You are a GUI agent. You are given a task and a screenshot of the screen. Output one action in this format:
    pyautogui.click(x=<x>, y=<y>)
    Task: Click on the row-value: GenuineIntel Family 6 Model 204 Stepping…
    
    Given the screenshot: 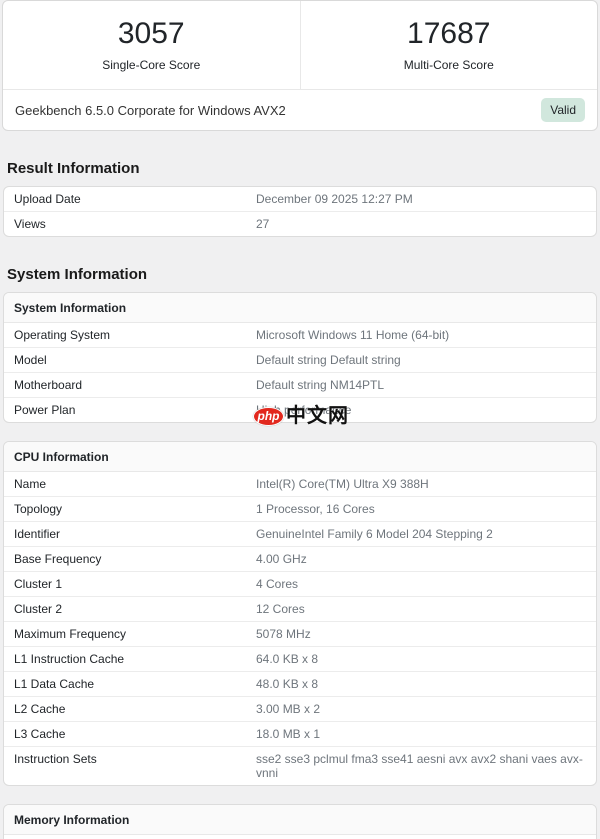 What is the action you would take?
    pyautogui.click(x=374, y=534)
    